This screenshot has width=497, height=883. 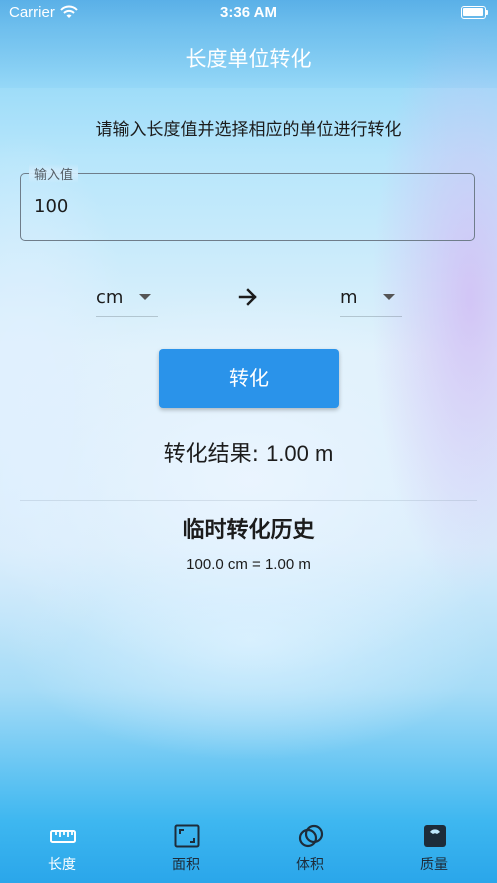 I want to click on from-unit-dropdown: cm, so click(x=127, y=298).